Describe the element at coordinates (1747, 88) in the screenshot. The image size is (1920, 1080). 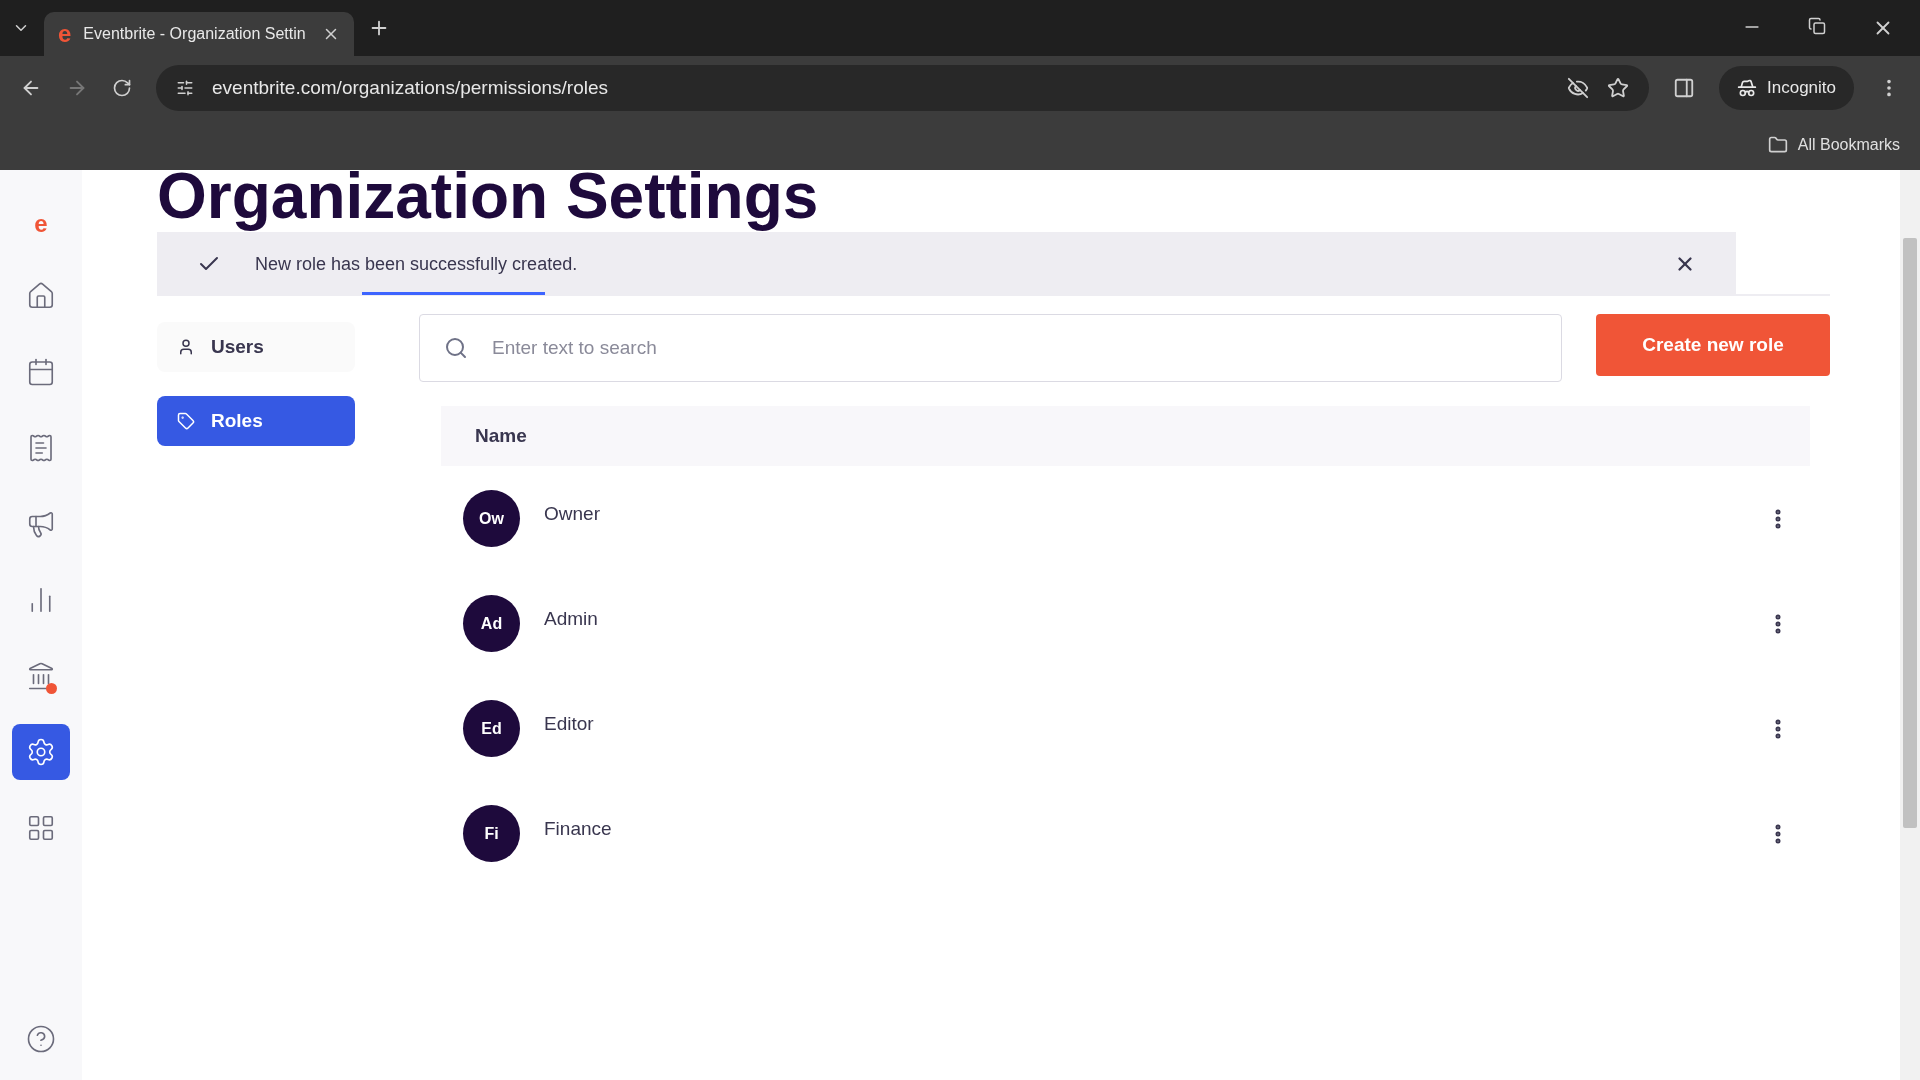
I see `incognito-icon` at that location.